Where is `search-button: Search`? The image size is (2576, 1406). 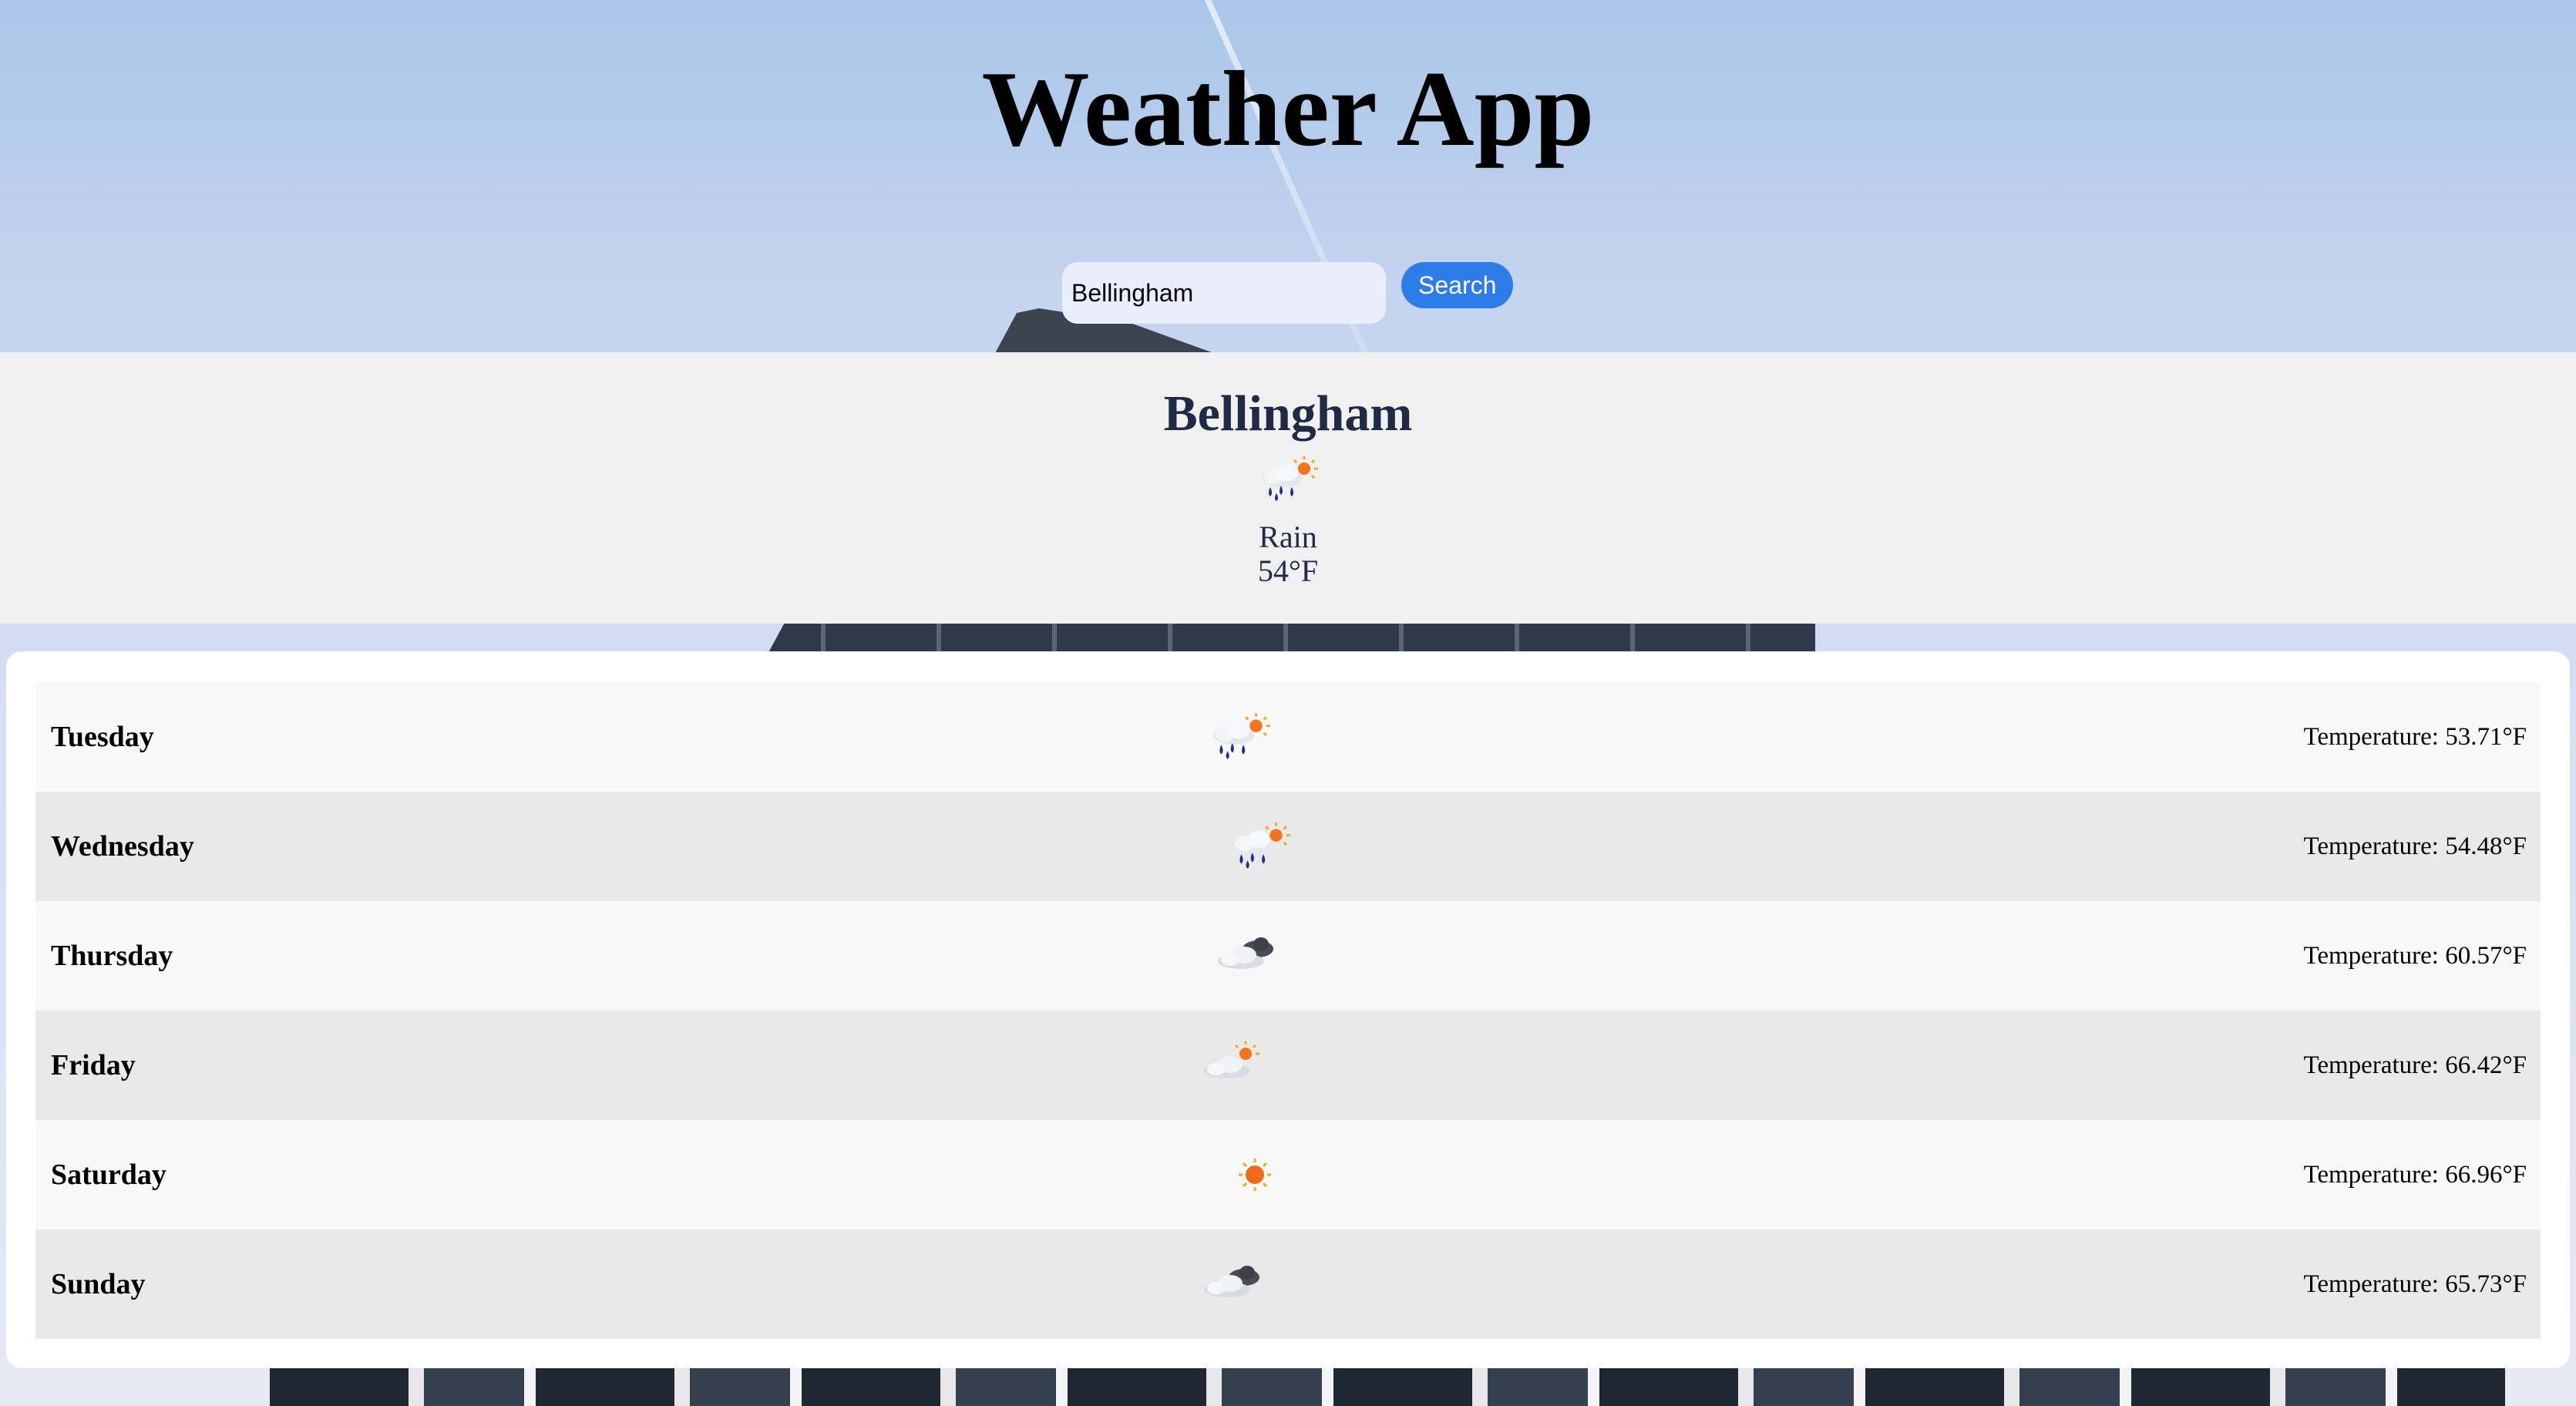 search-button: Search is located at coordinates (1457, 285).